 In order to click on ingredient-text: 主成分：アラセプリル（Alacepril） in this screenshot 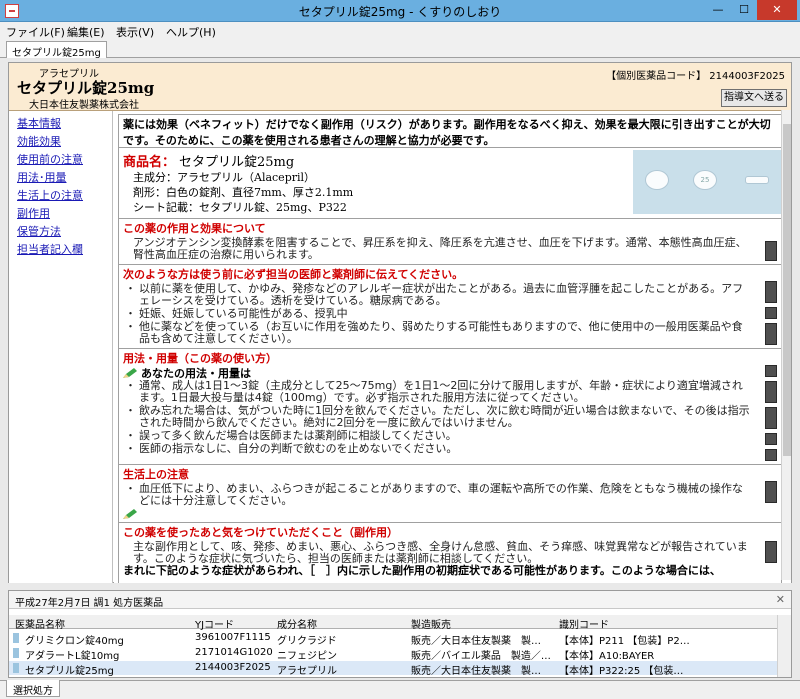, I will do `click(224, 177)`.